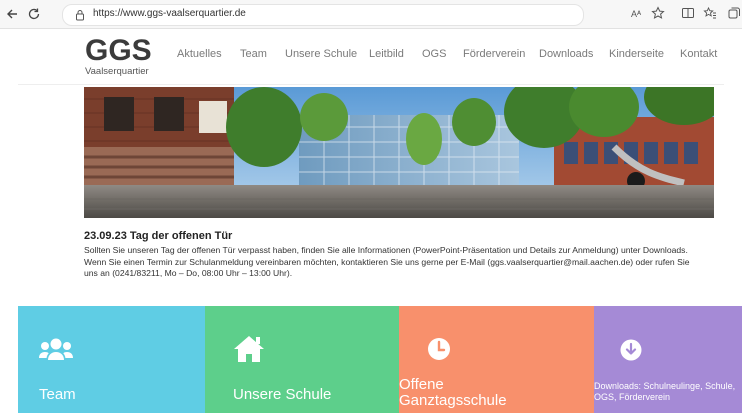 This screenshot has height=413, width=742. I want to click on tile-offene-ganztagsschule-text: Offene Ganztagsschule, so click(453, 392).